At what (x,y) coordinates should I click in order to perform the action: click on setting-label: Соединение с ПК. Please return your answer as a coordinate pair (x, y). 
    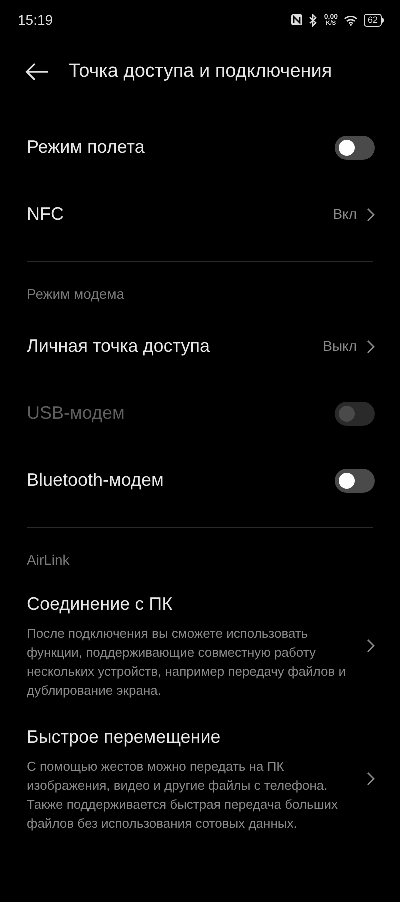
    Looking at the image, I should click on (192, 604).